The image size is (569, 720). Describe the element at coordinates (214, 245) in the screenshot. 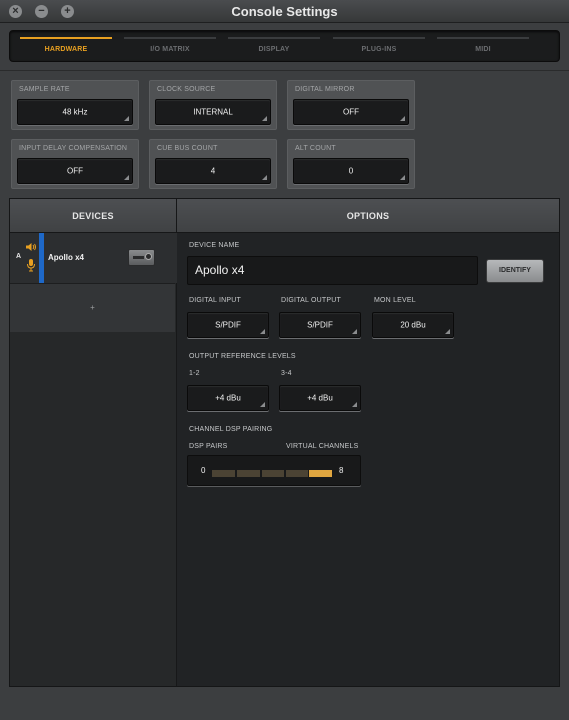

I see `device-name-label: DEVICE NAME` at that location.